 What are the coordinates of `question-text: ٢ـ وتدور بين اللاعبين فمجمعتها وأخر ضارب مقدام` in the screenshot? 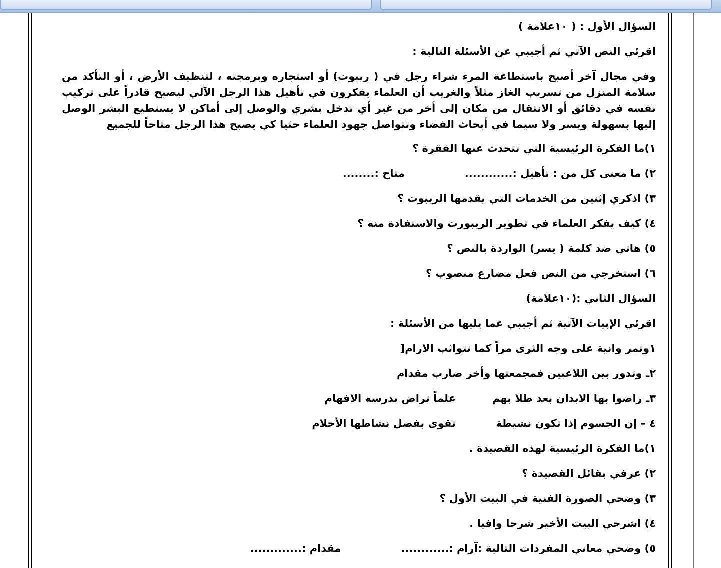 It's located at (526, 374).